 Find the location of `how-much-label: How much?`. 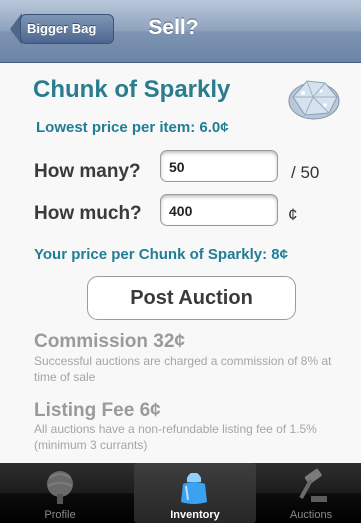

how-much-label: How much? is located at coordinates (88, 213).